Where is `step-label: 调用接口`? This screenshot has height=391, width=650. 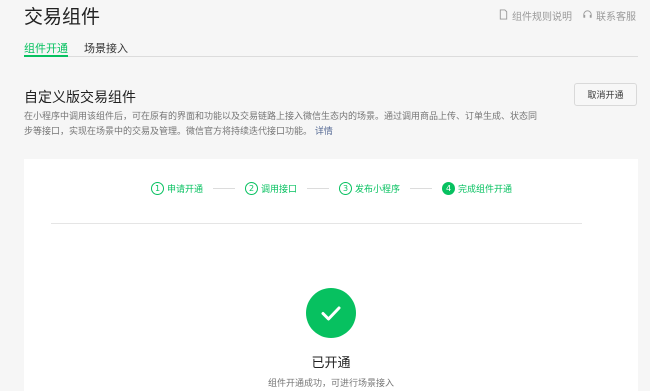
step-label: 调用接口 is located at coordinates (279, 190).